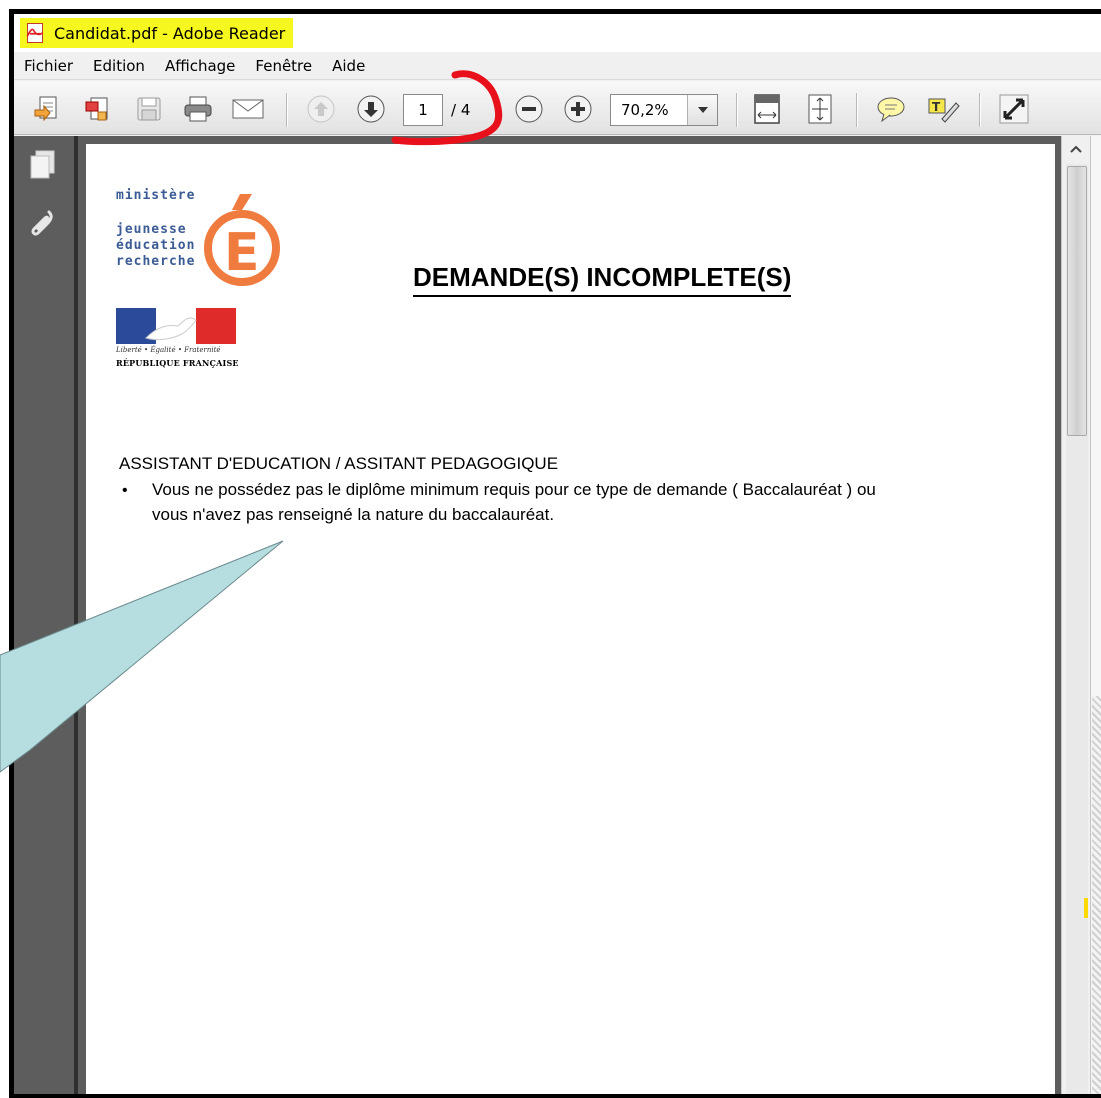 Image resolution: width=1101 pixels, height=1098 pixels. What do you see at coordinates (767, 109) in the screenshot?
I see `fit-width-icon` at bounding box center [767, 109].